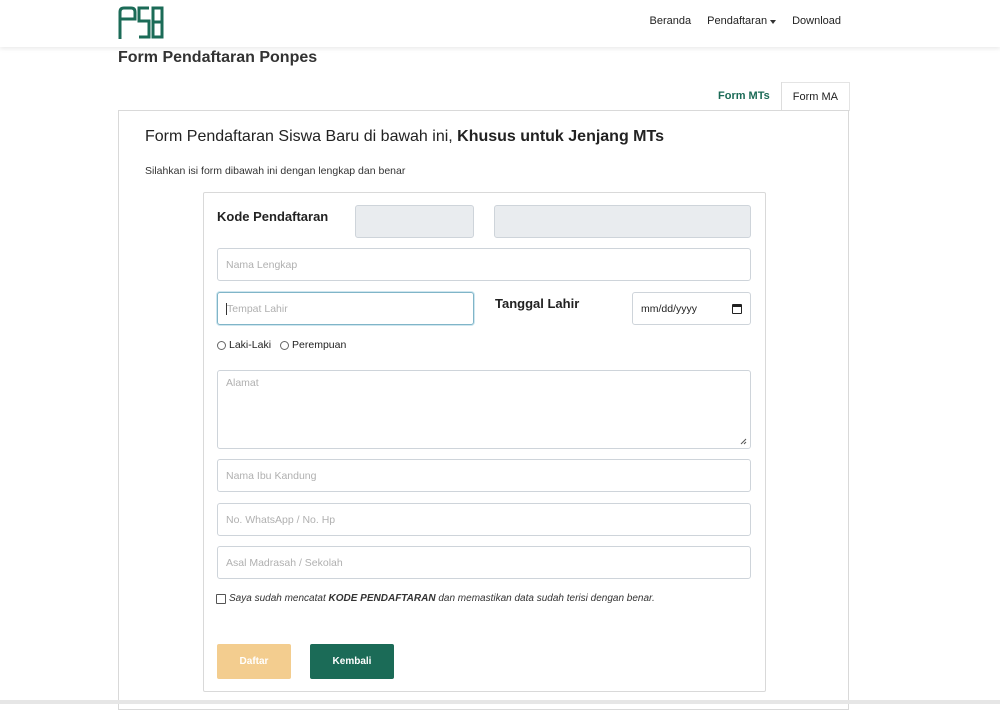 Image resolution: width=1000 pixels, height=710 pixels. I want to click on tanggal-lahir-value: mm/dd/yyyy, so click(669, 308).